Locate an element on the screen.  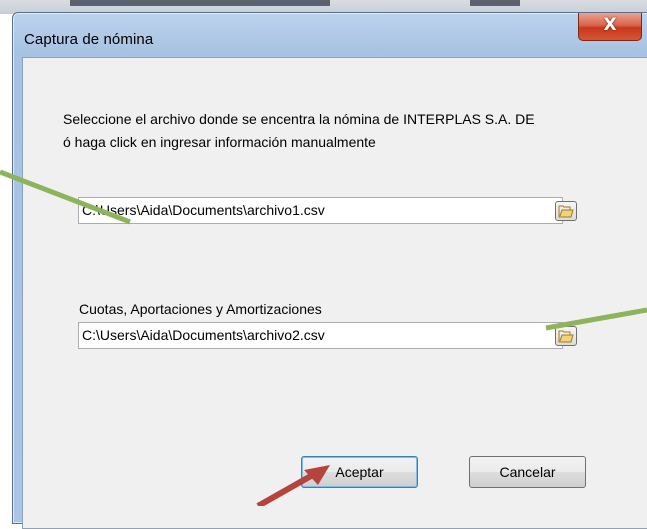
file2-path-input: C:\Users\Aida\Documents\archivo2.csv is located at coordinates (320, 335).